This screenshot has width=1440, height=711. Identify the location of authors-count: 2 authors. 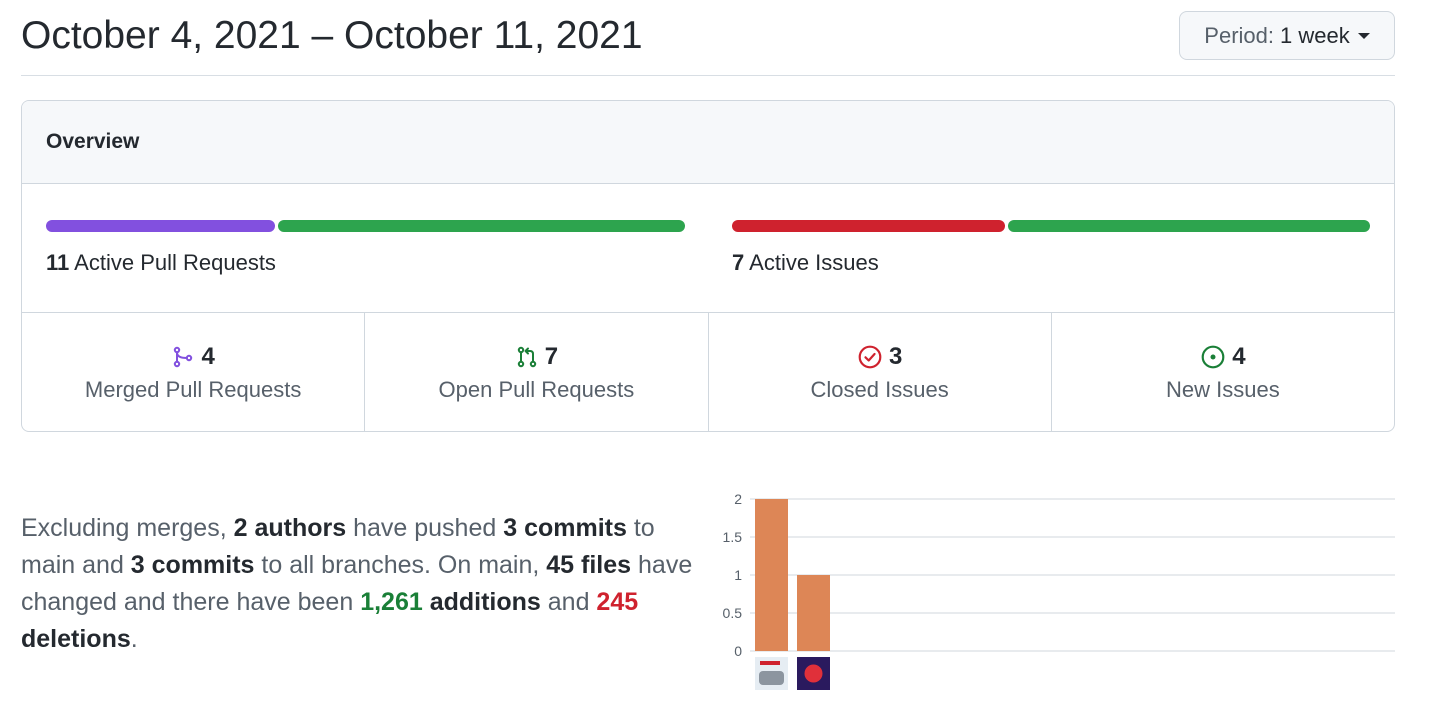
(290, 528).